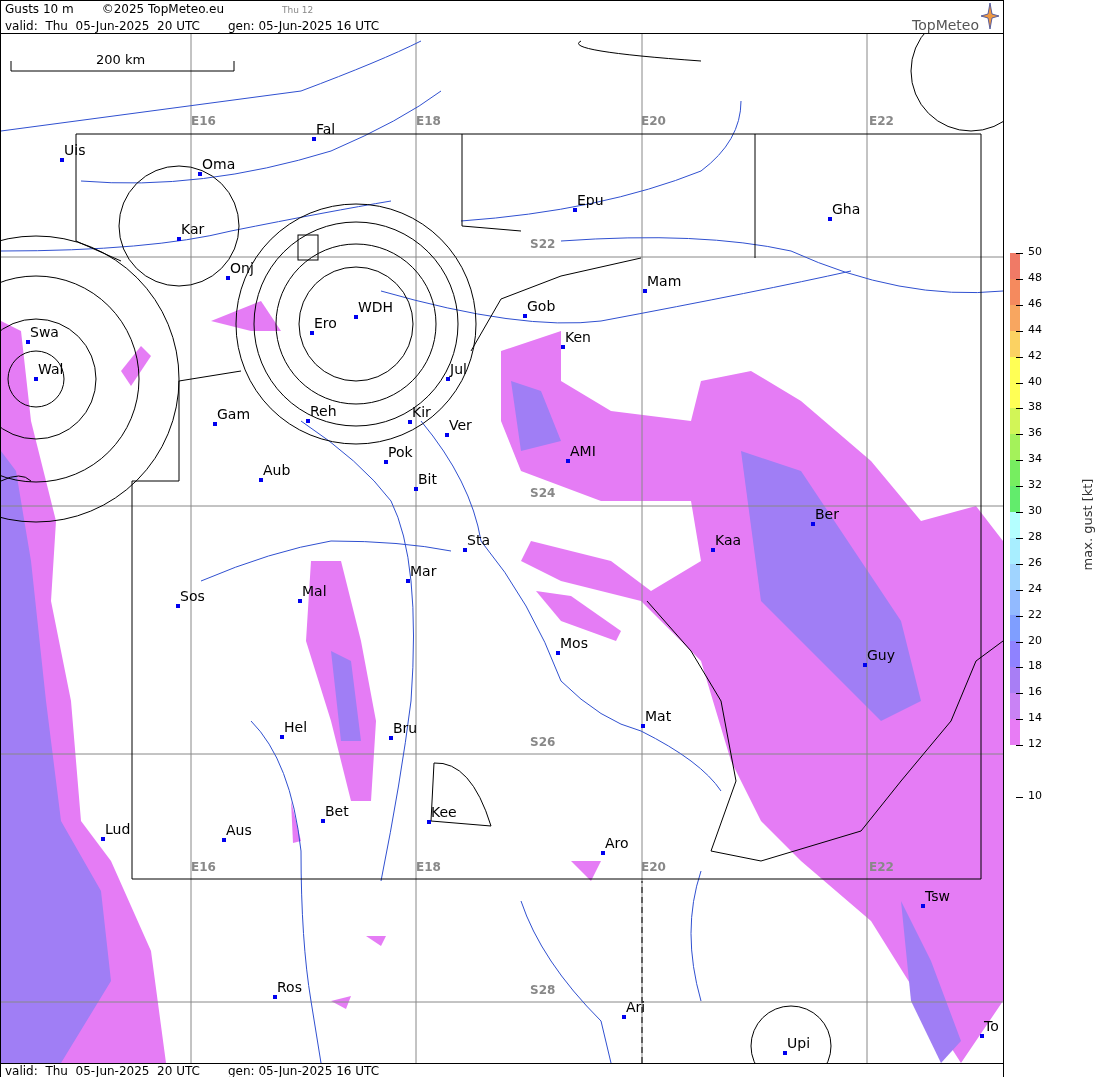 The height and width of the screenshot is (1077, 1095). What do you see at coordinates (664, 281) in the screenshot?
I see `place-label: Mam` at bounding box center [664, 281].